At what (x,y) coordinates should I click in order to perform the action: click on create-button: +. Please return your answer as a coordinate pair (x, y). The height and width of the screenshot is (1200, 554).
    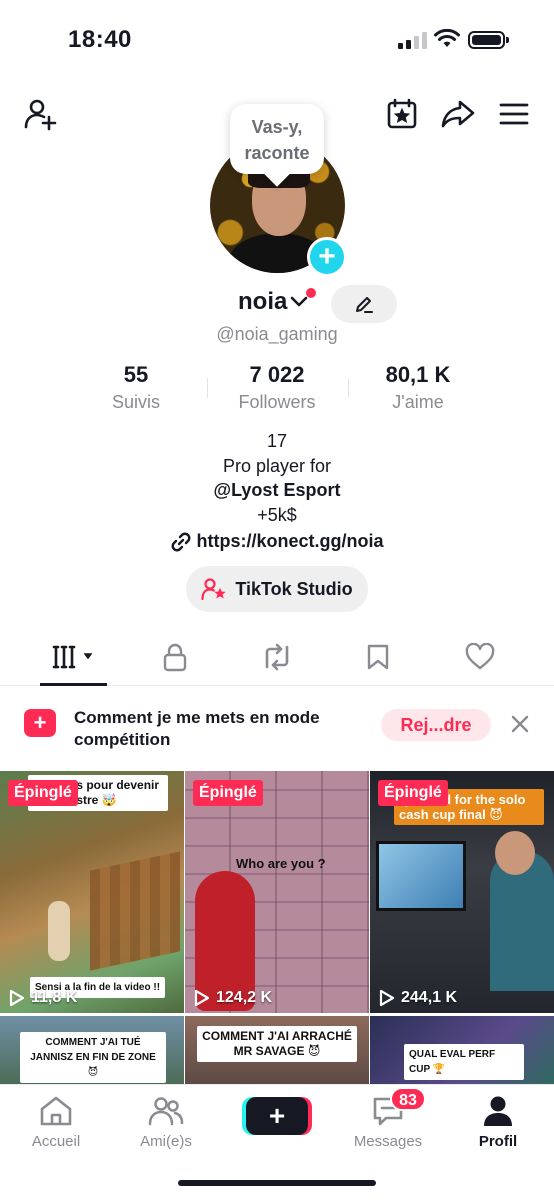
    Looking at the image, I should click on (277, 1116).